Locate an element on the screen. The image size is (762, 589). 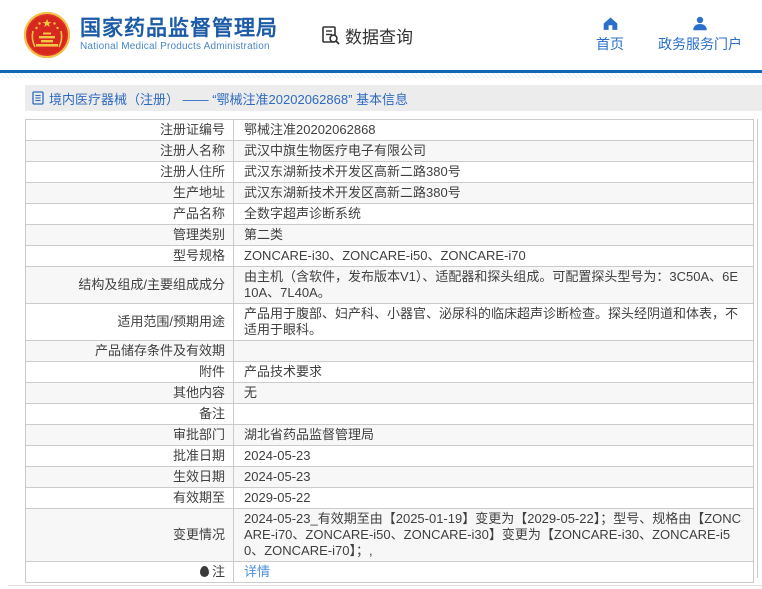
detail-link: 详情 is located at coordinates (257, 571).